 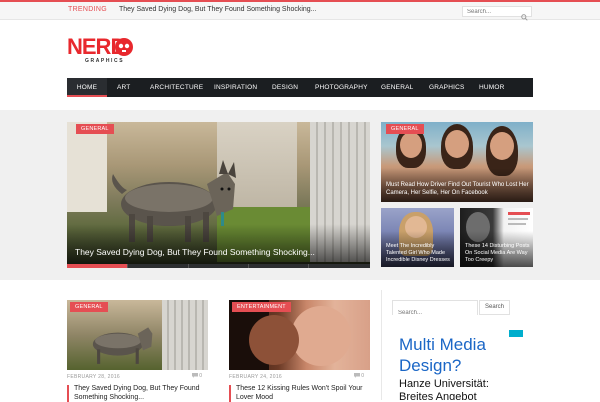 I want to click on post-thumbnail: GENERAL, so click(x=137, y=335).